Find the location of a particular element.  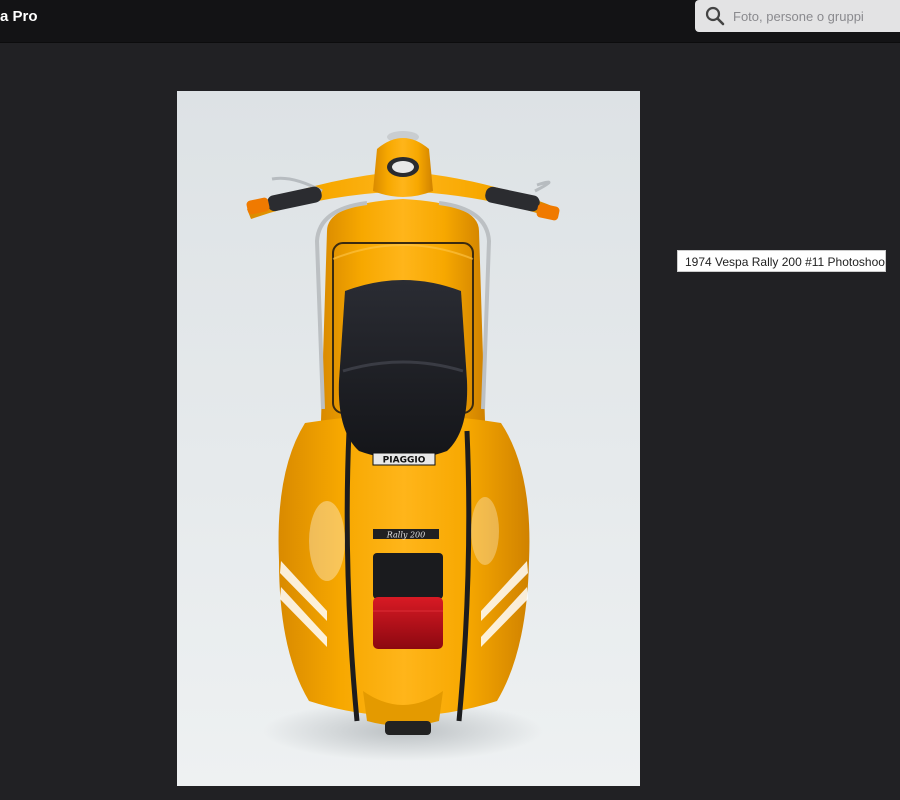

search-box is located at coordinates (797, 16).